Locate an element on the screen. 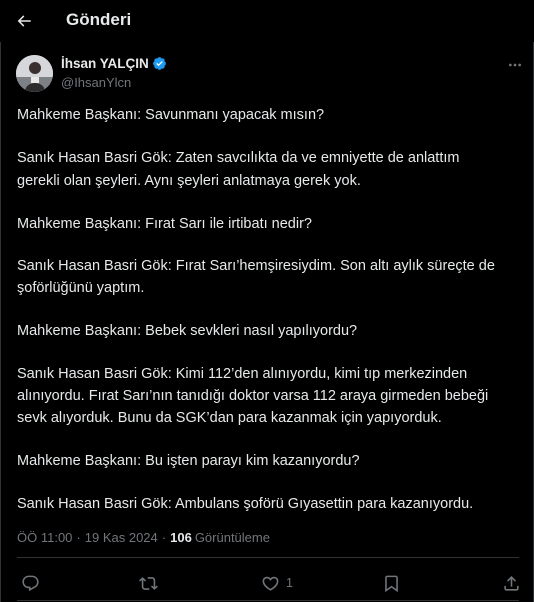 The width and height of the screenshot is (534, 602). views-label: Görüntüleme is located at coordinates (232, 537).